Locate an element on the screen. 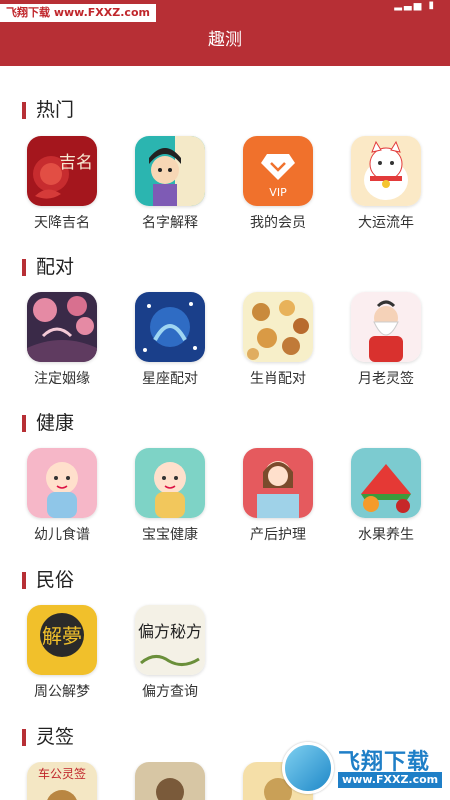 Image resolution: width=450 pixels, height=800 pixels. app-label: 星座配对 is located at coordinates (170, 379).